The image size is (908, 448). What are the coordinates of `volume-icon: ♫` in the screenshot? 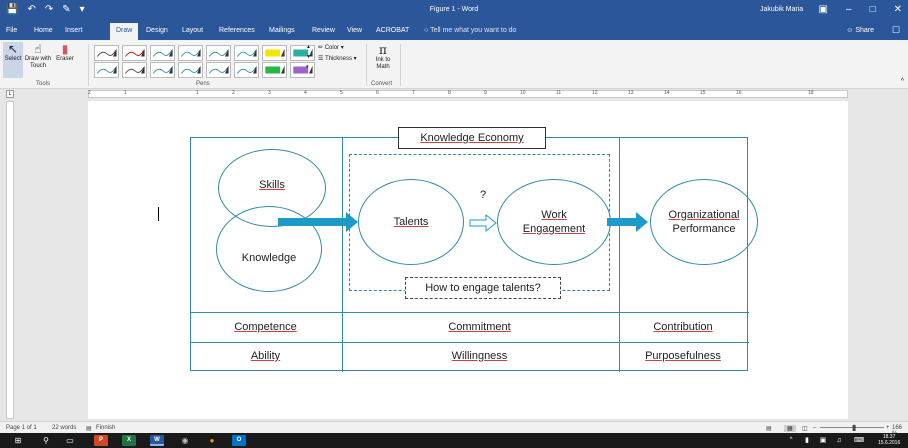 It's located at (839, 440).